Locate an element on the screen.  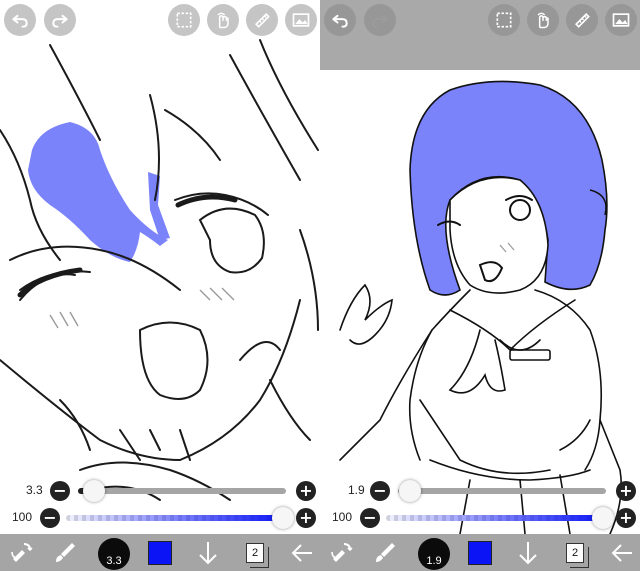
brush-preview-button: 3.3 is located at coordinates (114, 552).